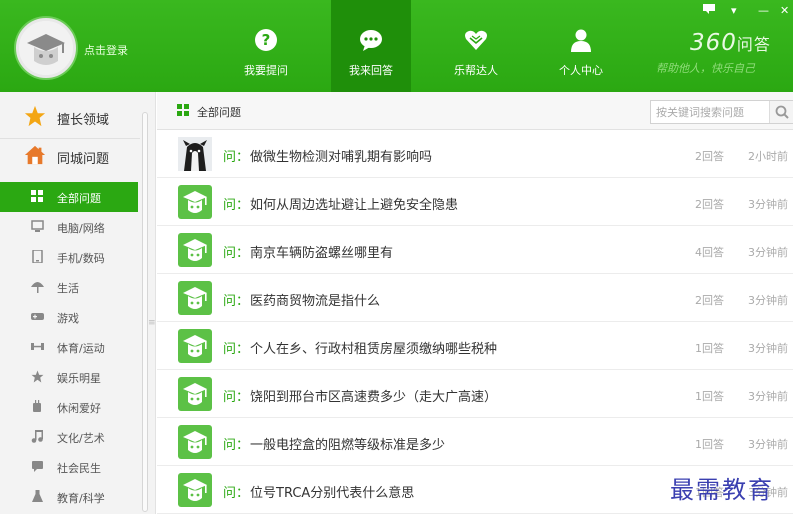 This screenshot has height=514, width=793. I want to click on question-row: 问： 医药商贸物流是指什么 2回答 3分钟前, so click(475, 298).